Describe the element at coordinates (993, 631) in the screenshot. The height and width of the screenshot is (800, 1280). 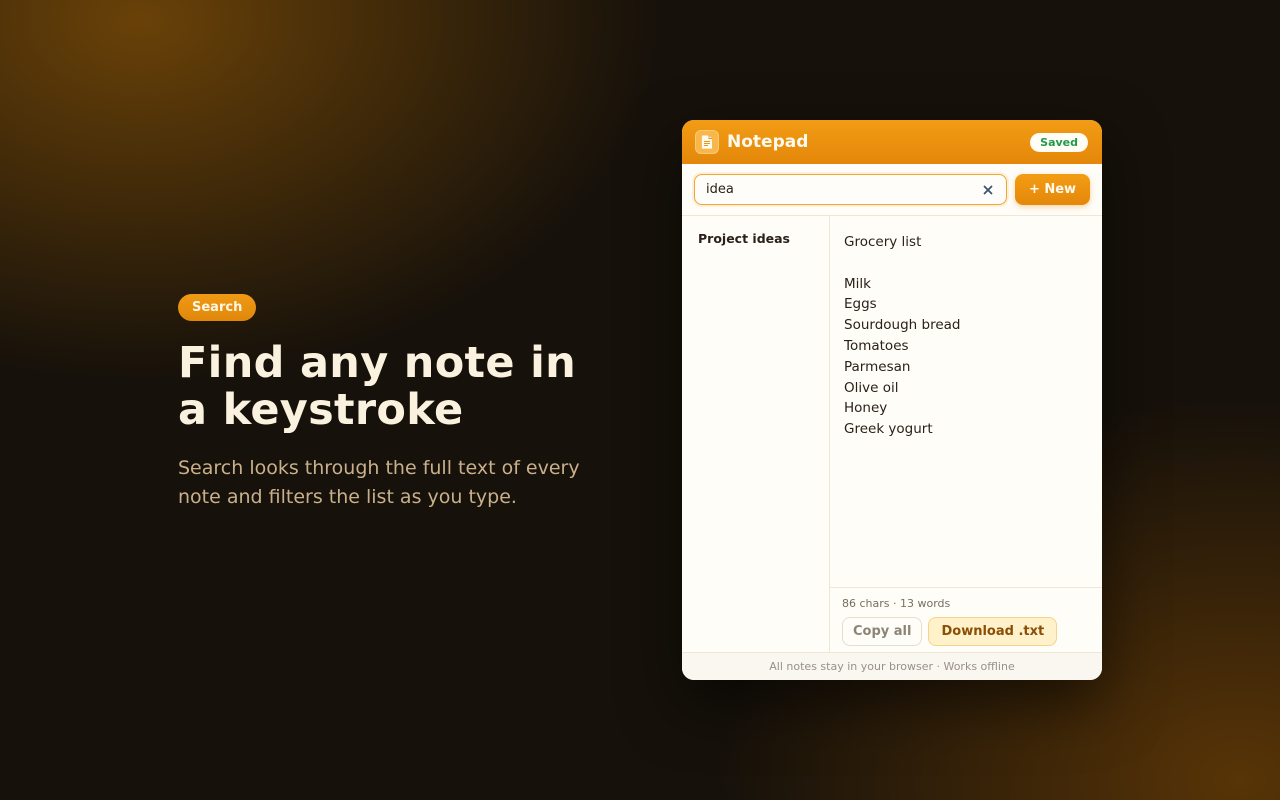
I see `download-txt-button: Download .txt` at that location.